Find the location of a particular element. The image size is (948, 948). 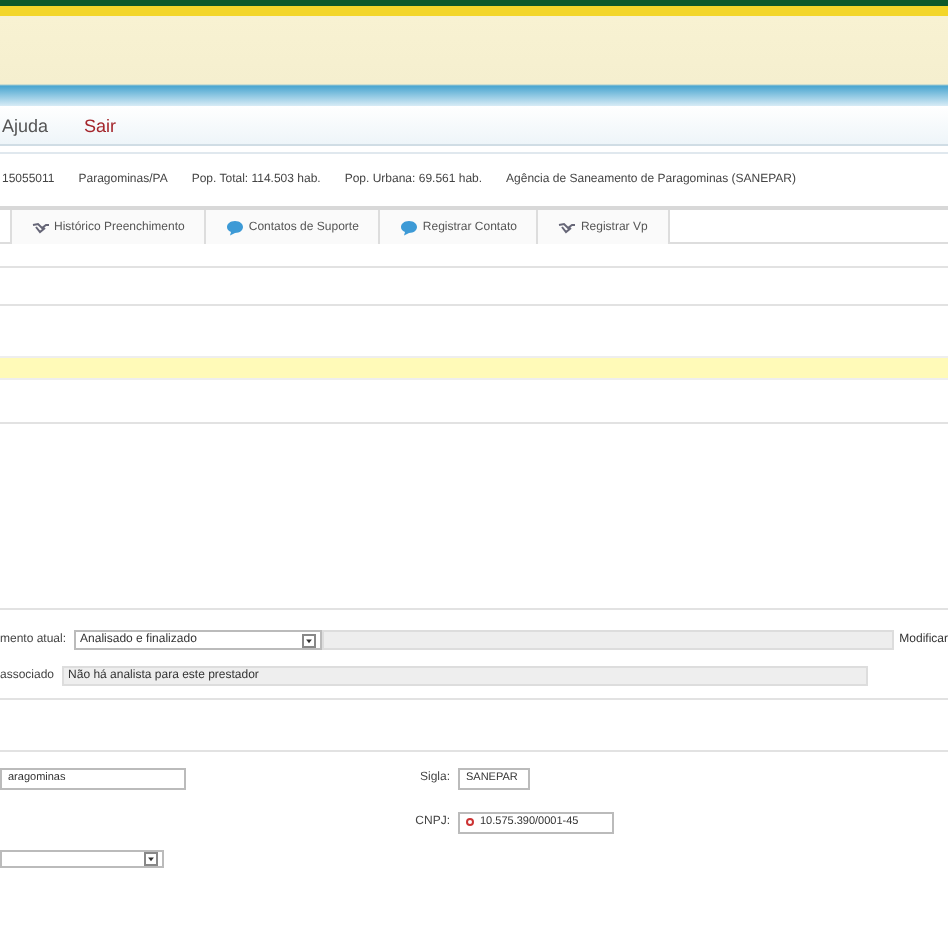

menu-item: Ajuda is located at coordinates (25, 125).